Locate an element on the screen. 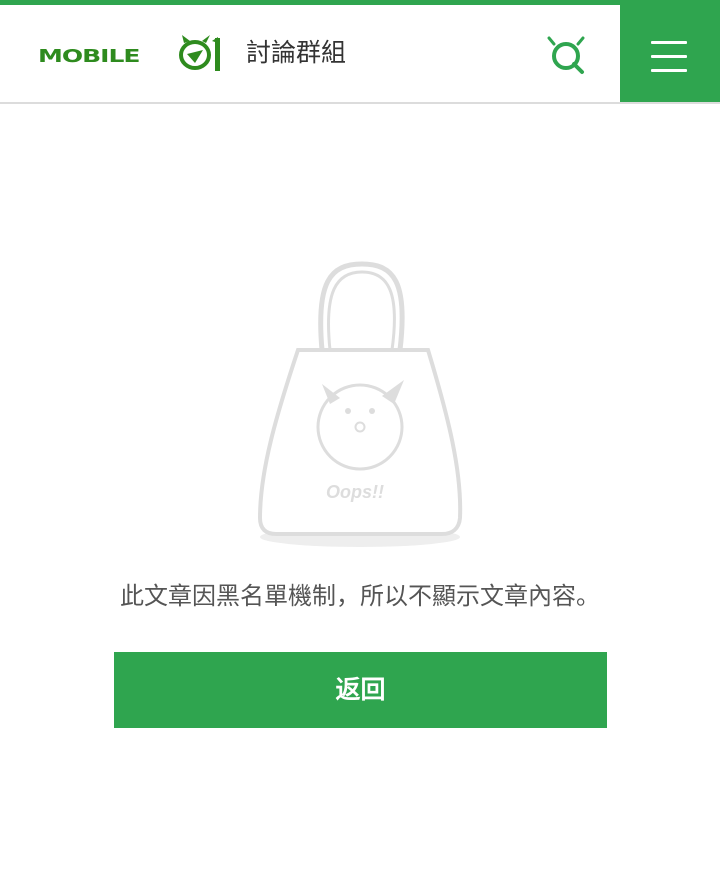 Image resolution: width=720 pixels, height=895 pixels. empty-bag-illustration: Oops!! is located at coordinates (360, 404).